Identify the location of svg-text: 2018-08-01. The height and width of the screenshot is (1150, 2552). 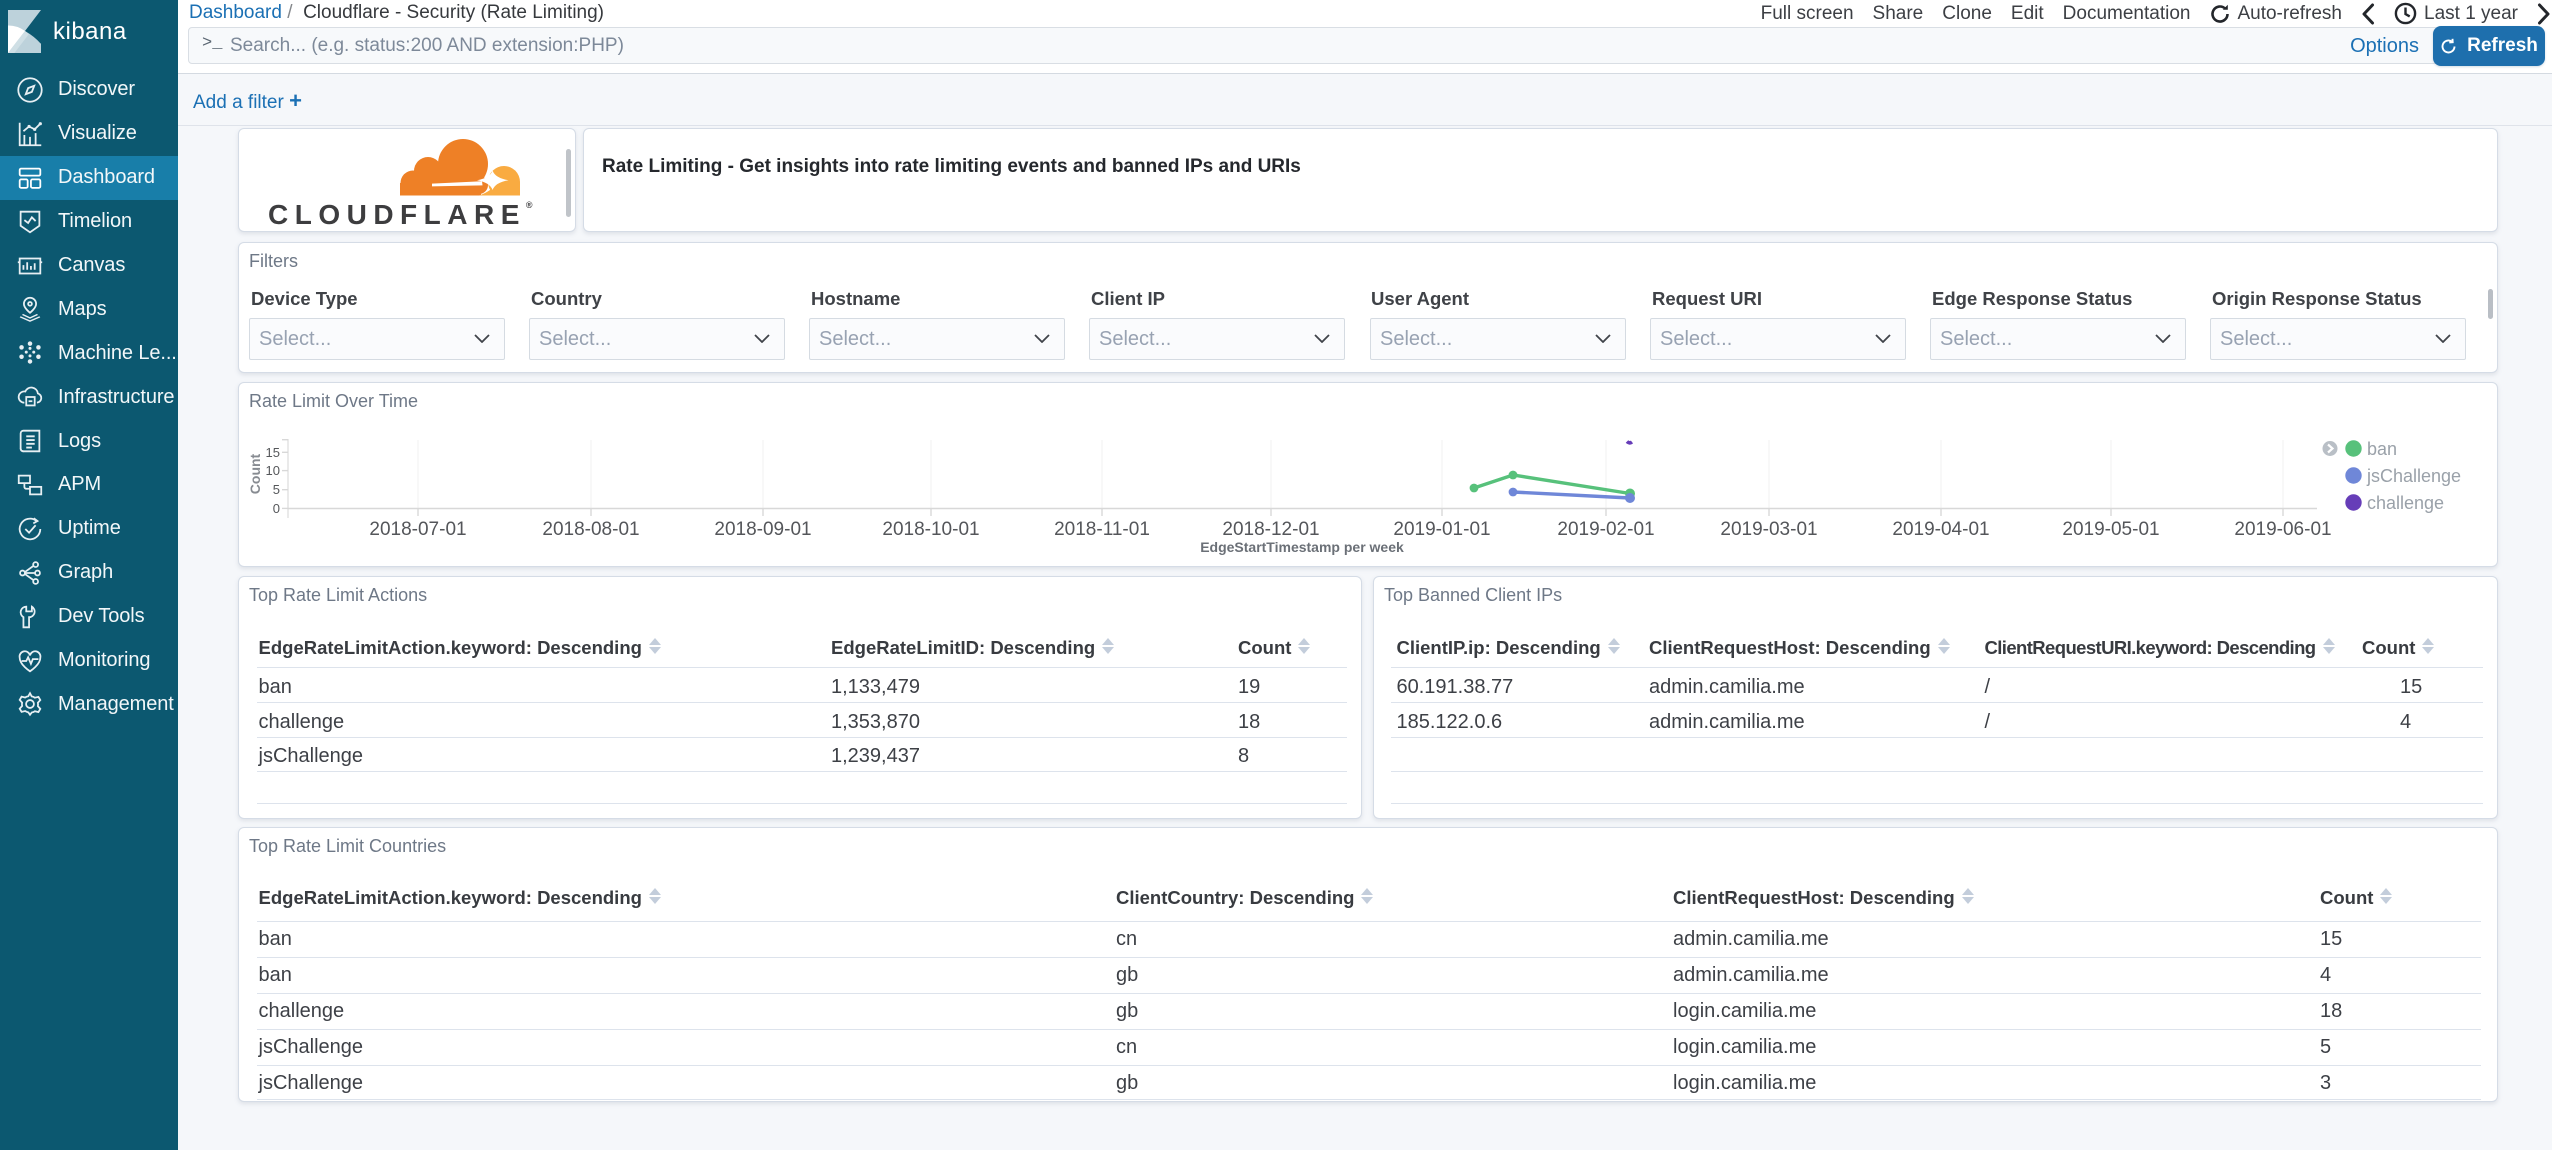
(590, 529).